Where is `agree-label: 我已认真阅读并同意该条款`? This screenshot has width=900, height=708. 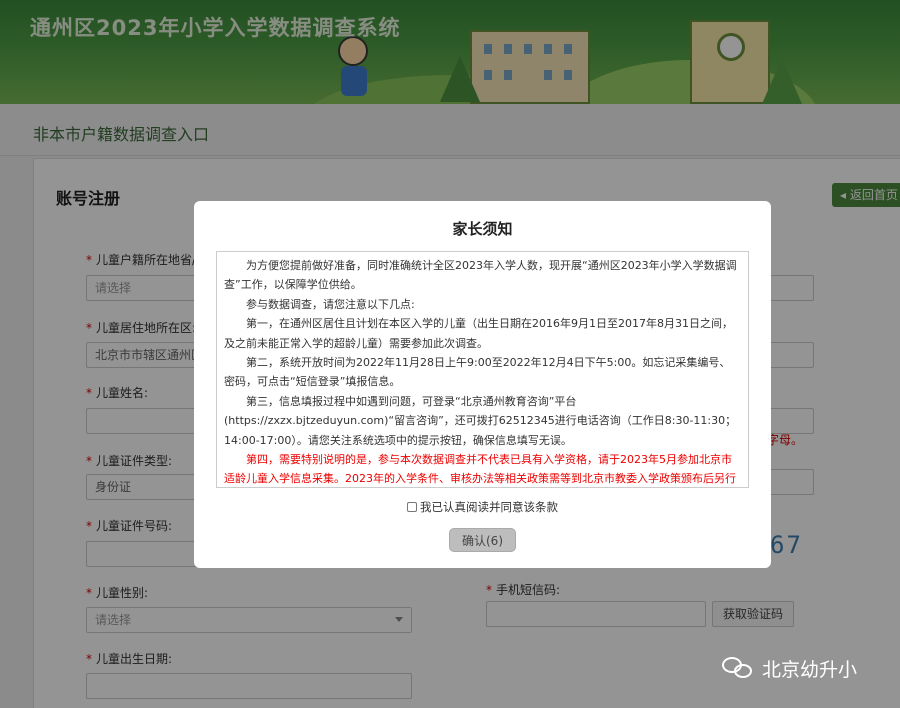
agree-label: 我已认真阅读并同意该条款 is located at coordinates (489, 507).